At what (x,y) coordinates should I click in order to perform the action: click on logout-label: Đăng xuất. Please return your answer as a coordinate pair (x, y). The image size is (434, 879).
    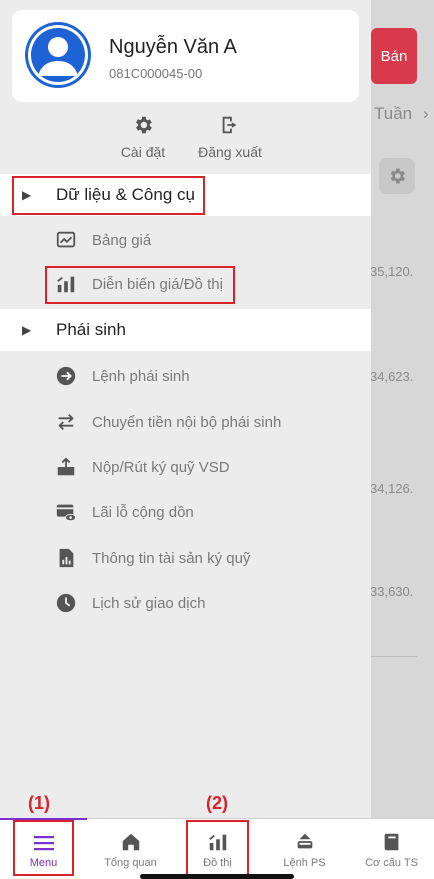
    Looking at the image, I should click on (230, 152).